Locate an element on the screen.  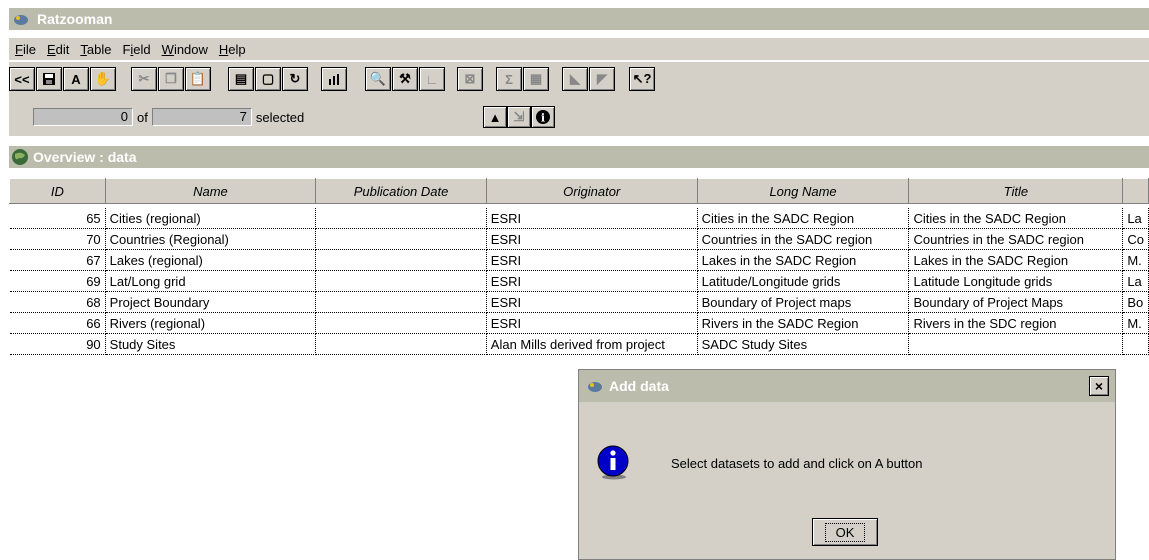
pan-button: ✋ is located at coordinates (103, 79).